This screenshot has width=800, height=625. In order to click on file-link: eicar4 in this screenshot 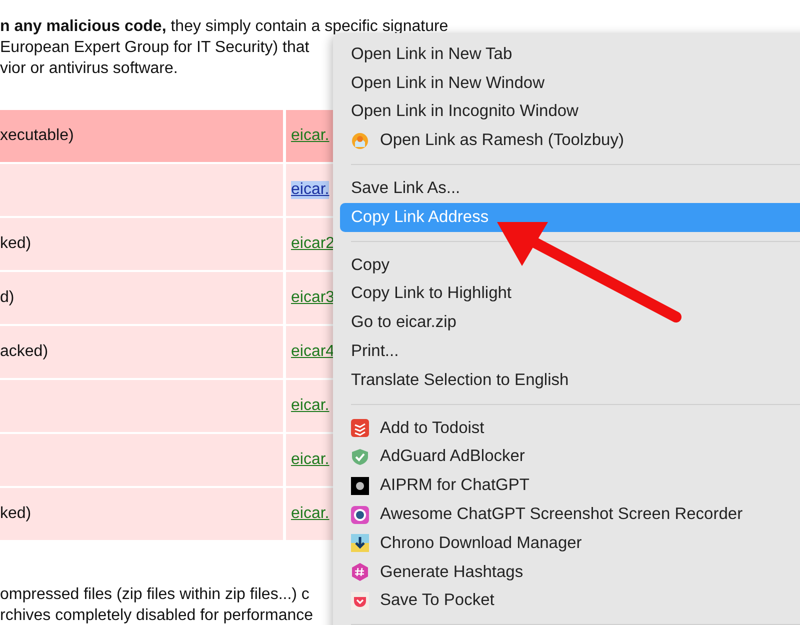, I will do `click(313, 352)`.